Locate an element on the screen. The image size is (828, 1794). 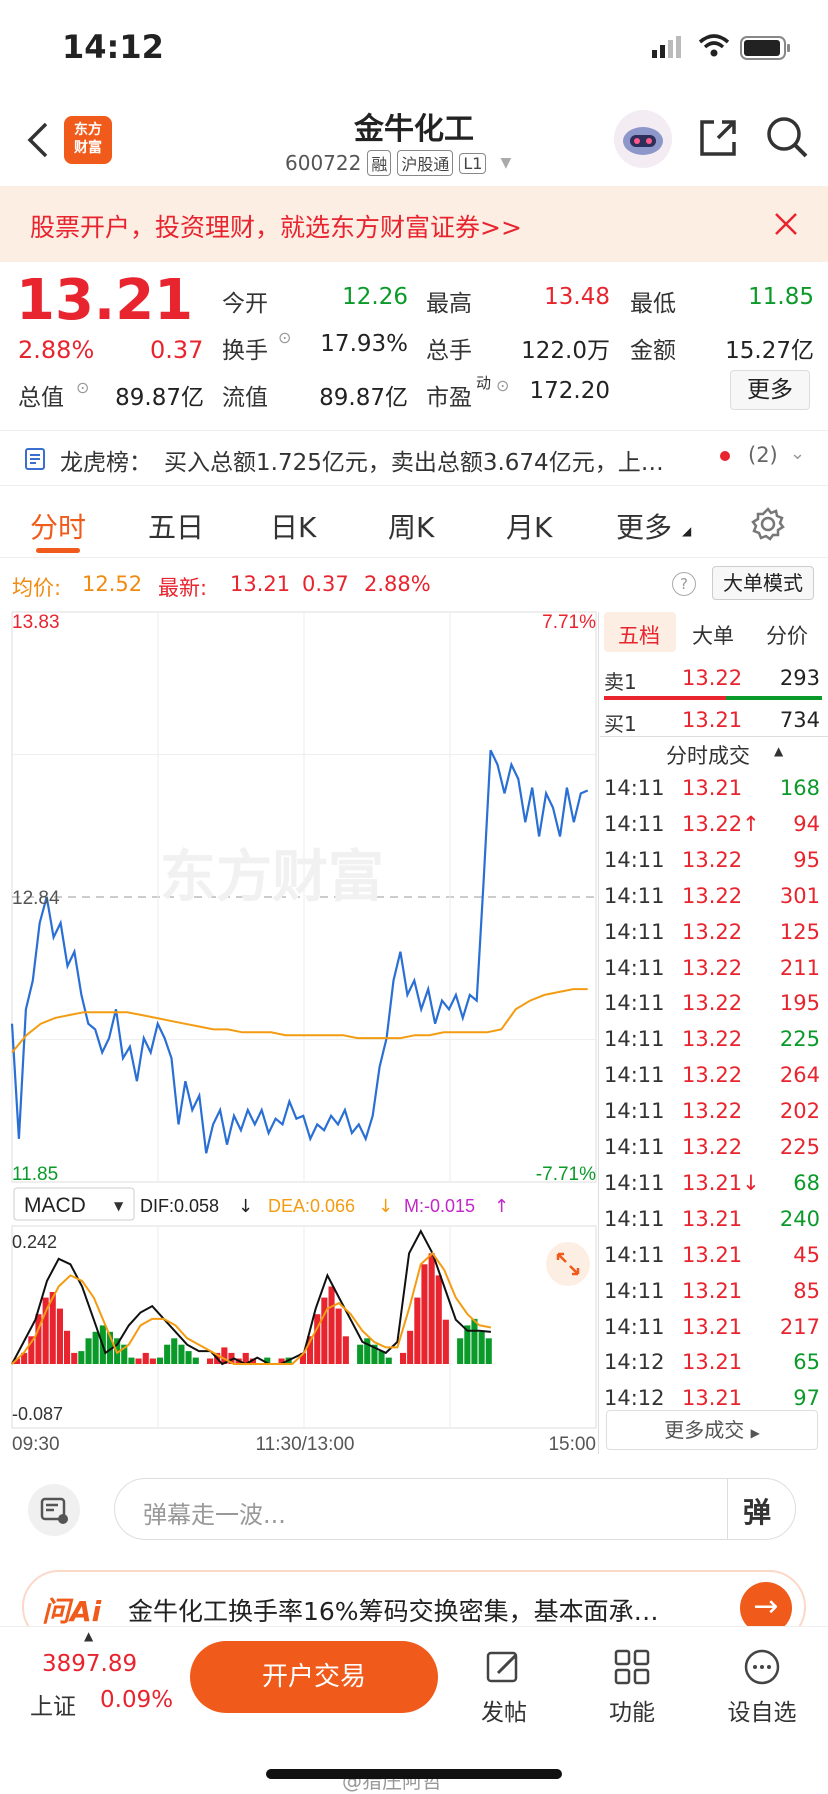
battery-icon is located at coordinates (765, 48).